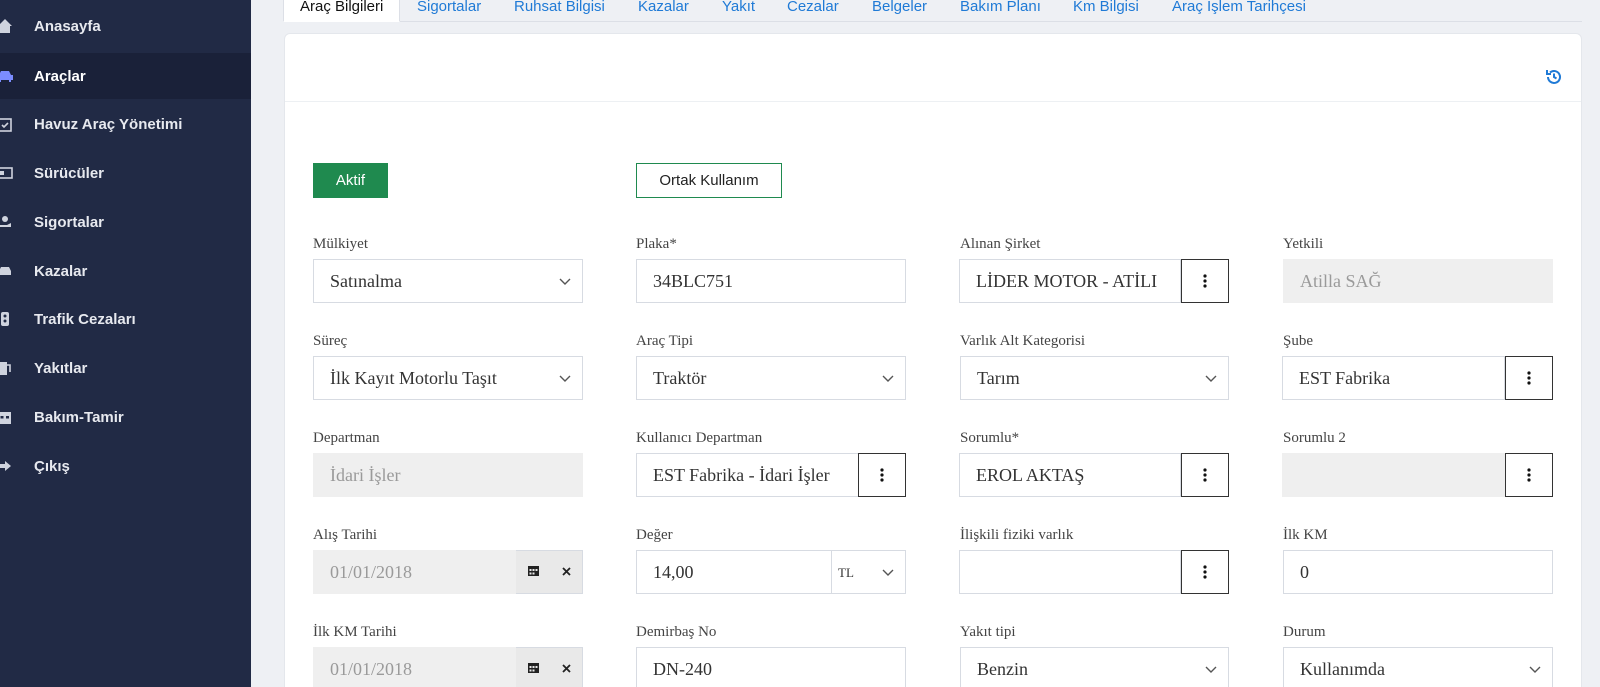 Image resolution: width=1600 pixels, height=687 pixels. Describe the element at coordinates (693, 280) in the screenshot. I see `plaka-value: 34BLC751` at that location.